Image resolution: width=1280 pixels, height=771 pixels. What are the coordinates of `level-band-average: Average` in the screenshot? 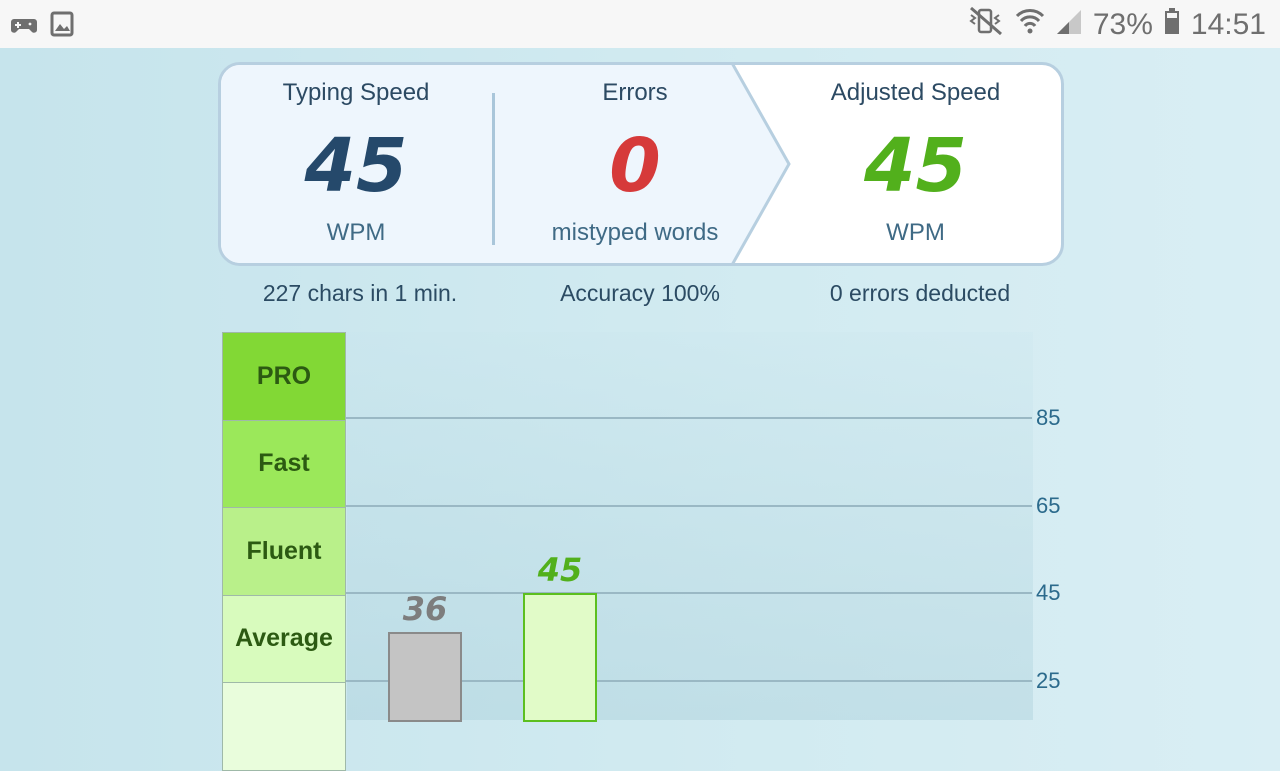 It's located at (284, 638).